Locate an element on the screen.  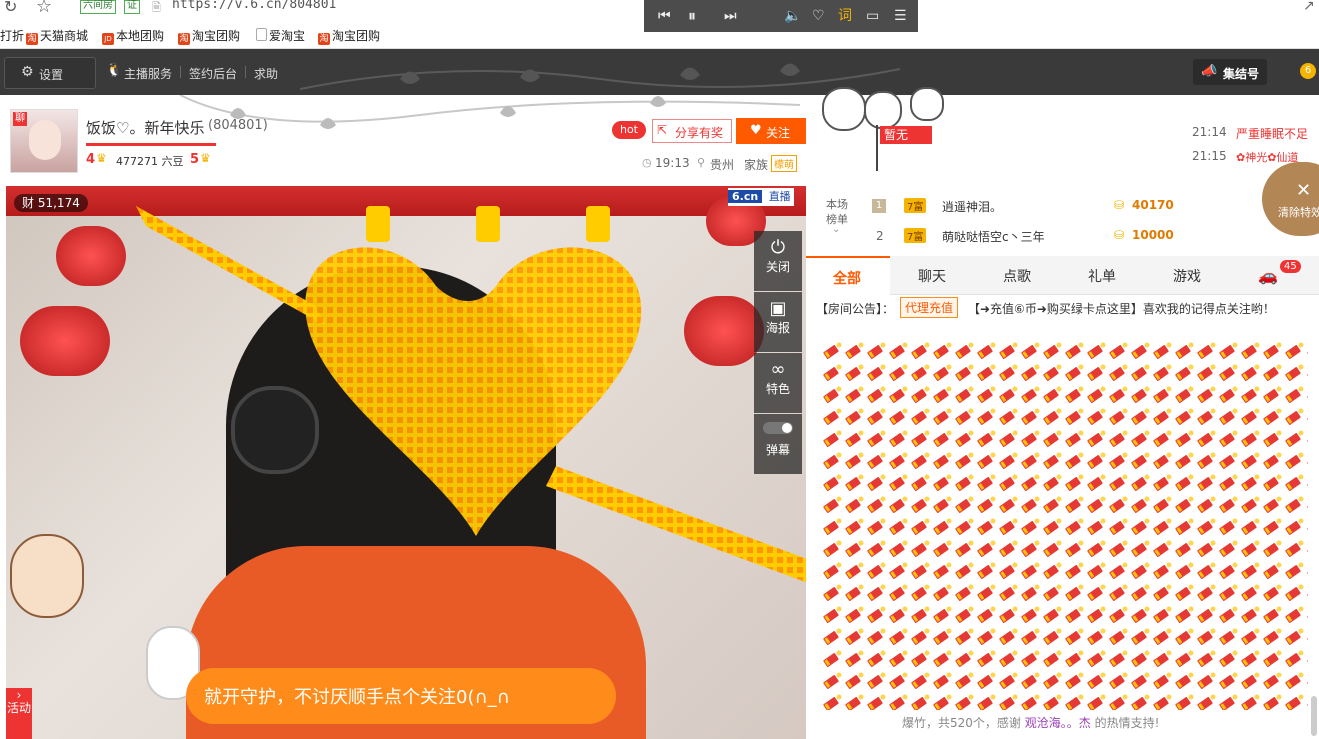
qq-icon: 🐧 is located at coordinates (114, 70).